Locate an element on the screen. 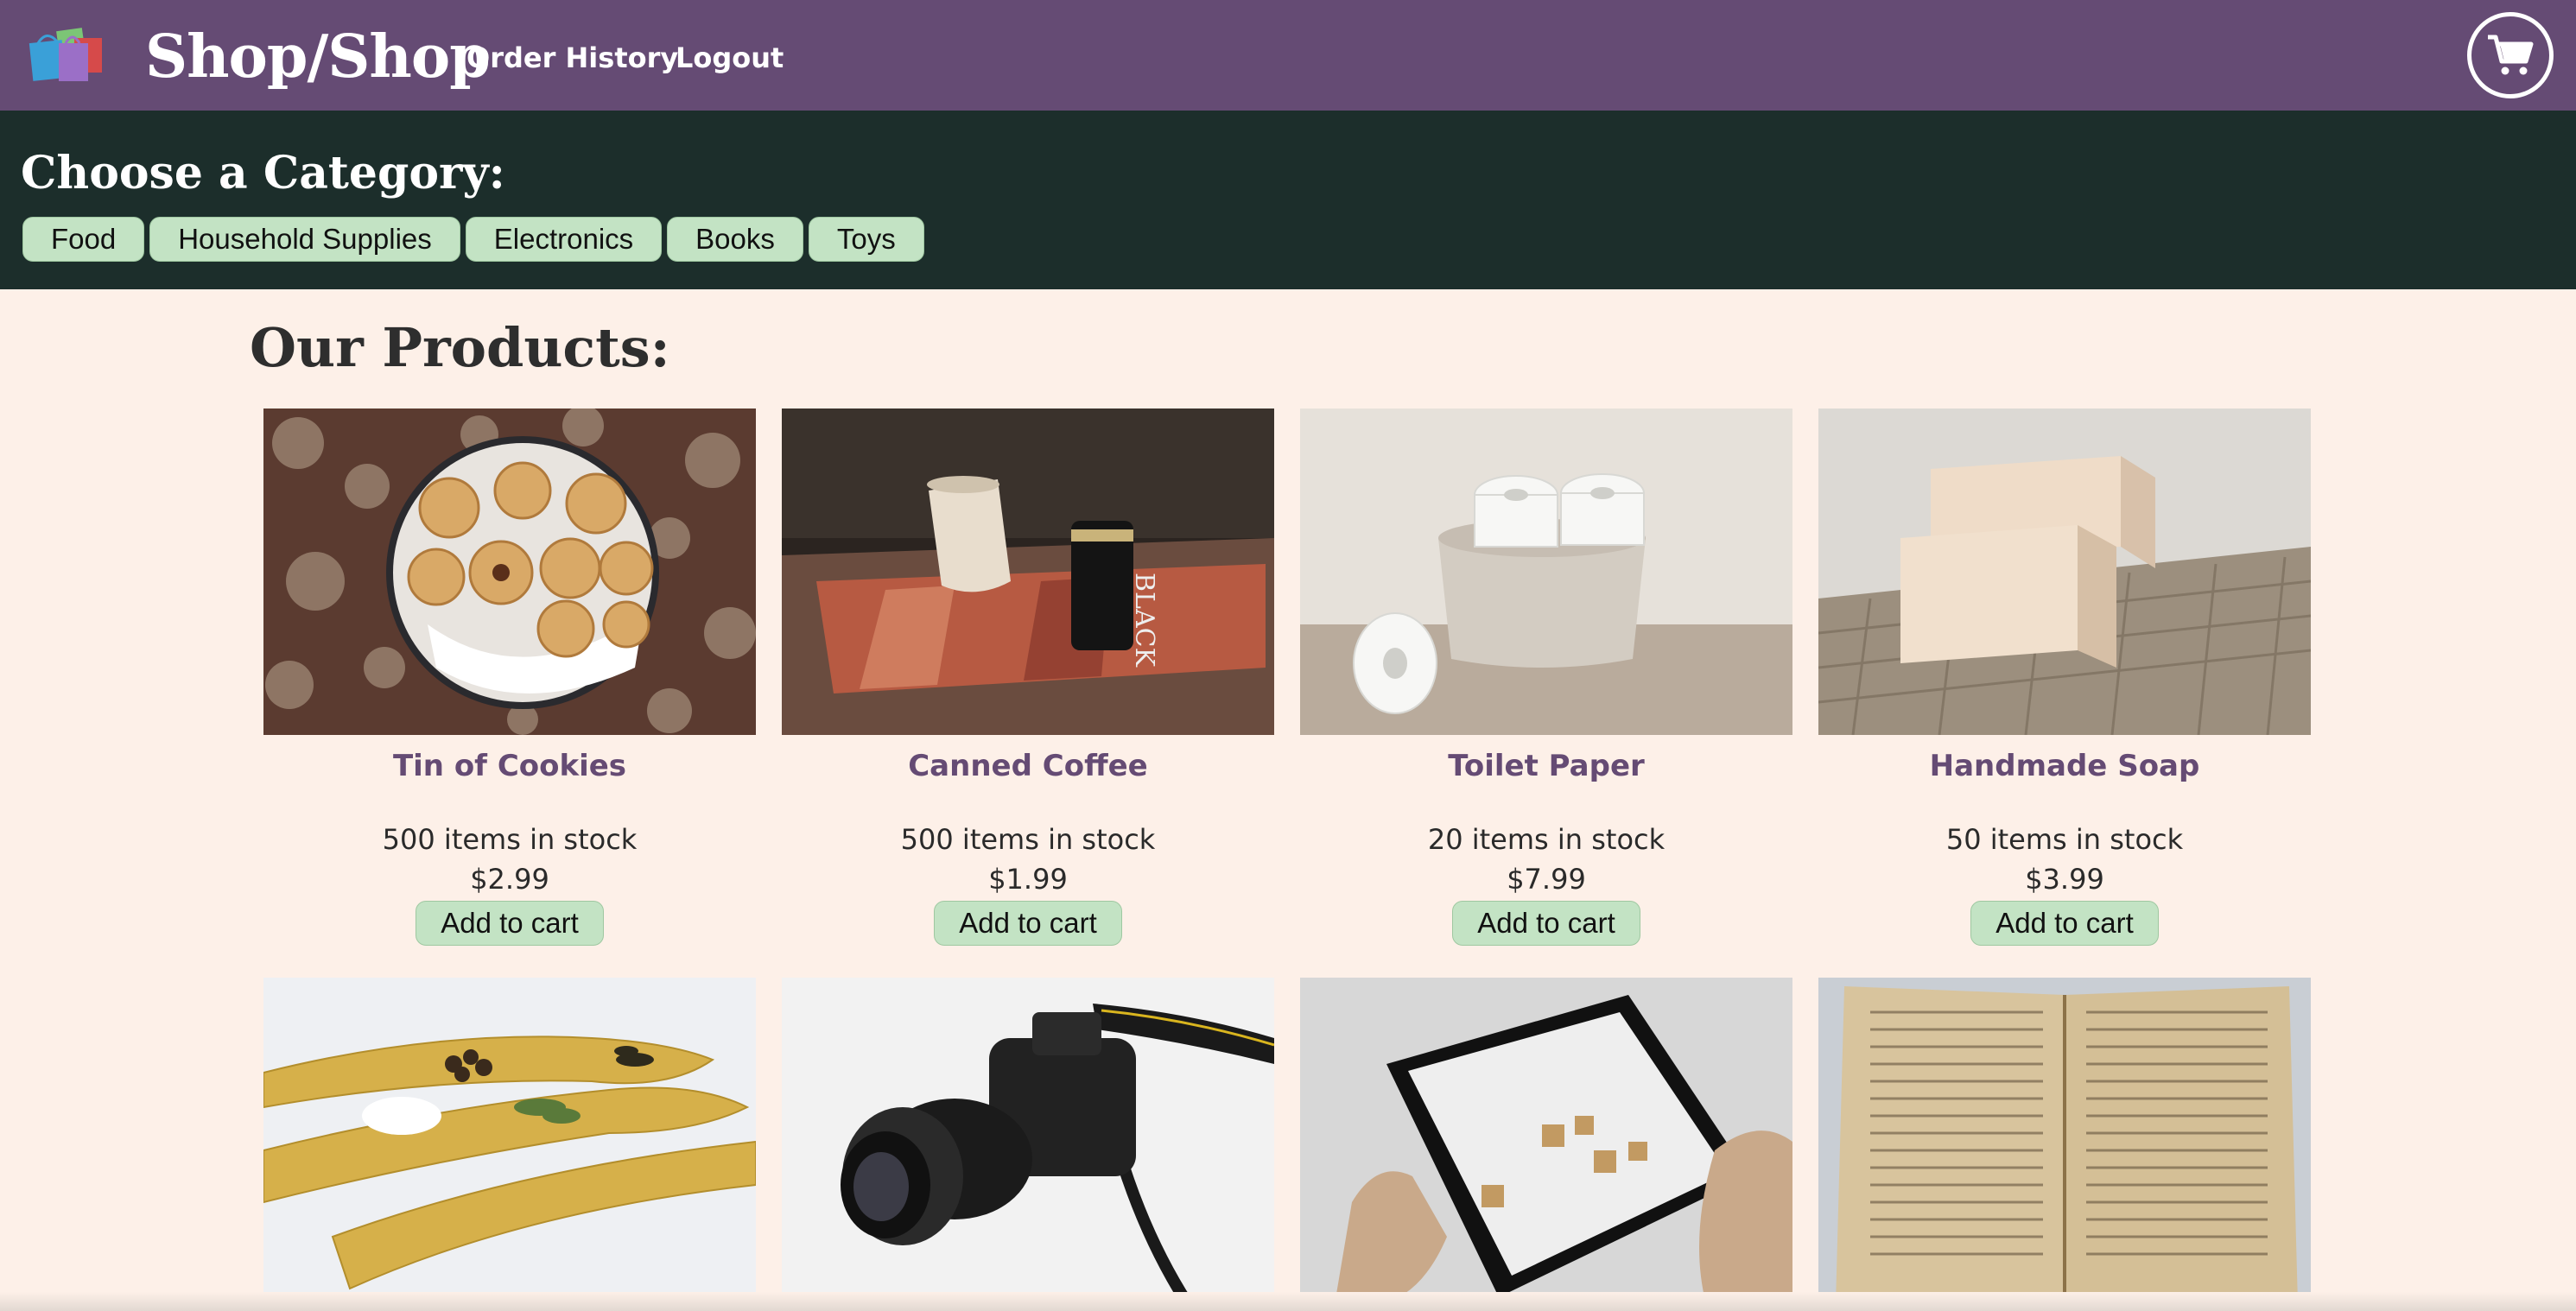 The width and height of the screenshot is (2576, 1311). bottom-fade is located at coordinates (1288, 1301).